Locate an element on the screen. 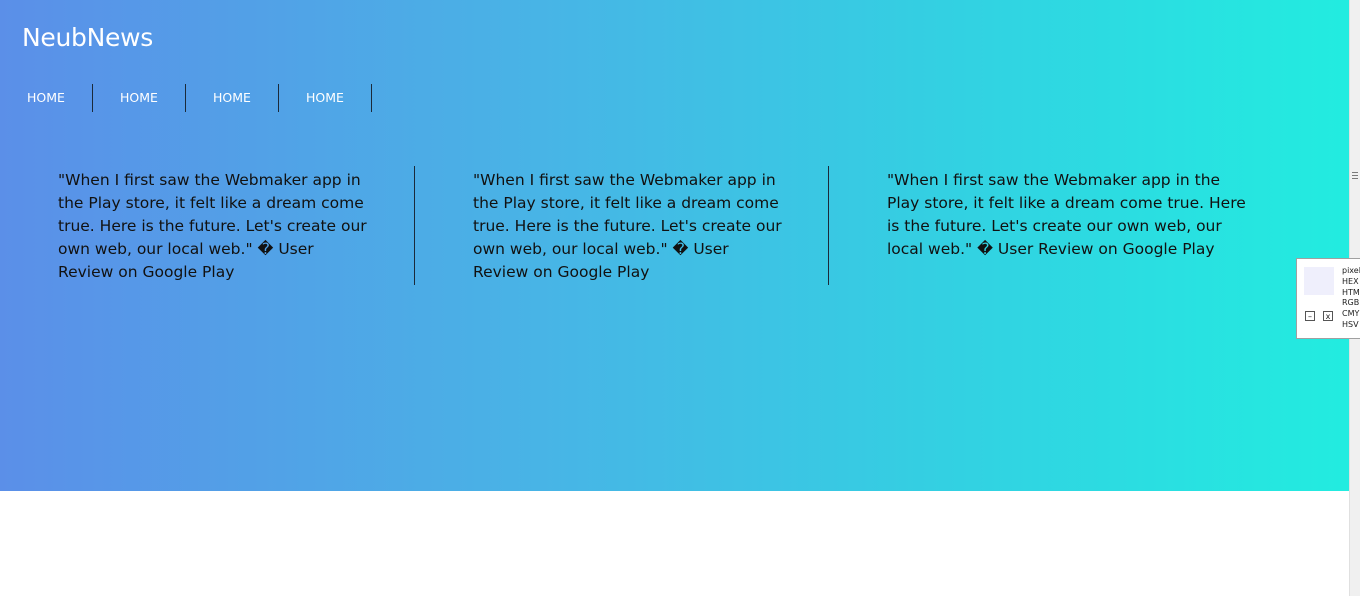  picker-label: HTM is located at coordinates (1351, 292).